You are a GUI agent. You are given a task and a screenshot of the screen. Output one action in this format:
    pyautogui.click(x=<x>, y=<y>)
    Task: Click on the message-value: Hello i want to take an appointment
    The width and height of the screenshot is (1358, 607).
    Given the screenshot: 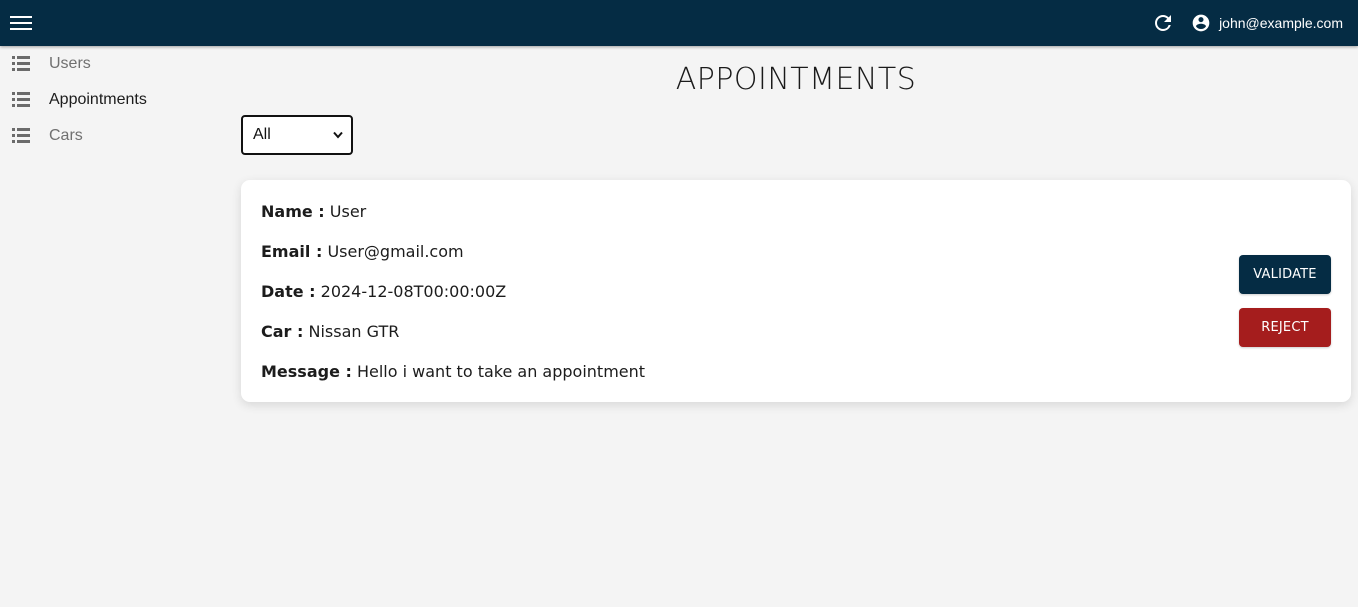 What is the action you would take?
    pyautogui.click(x=501, y=371)
    